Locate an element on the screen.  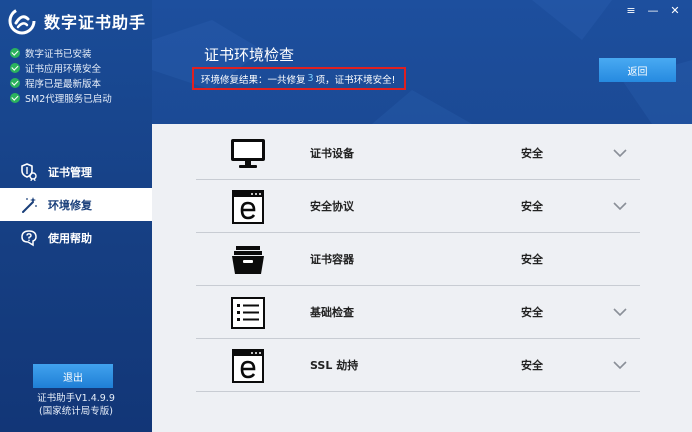
monitor-icon is located at coordinates (248, 154).